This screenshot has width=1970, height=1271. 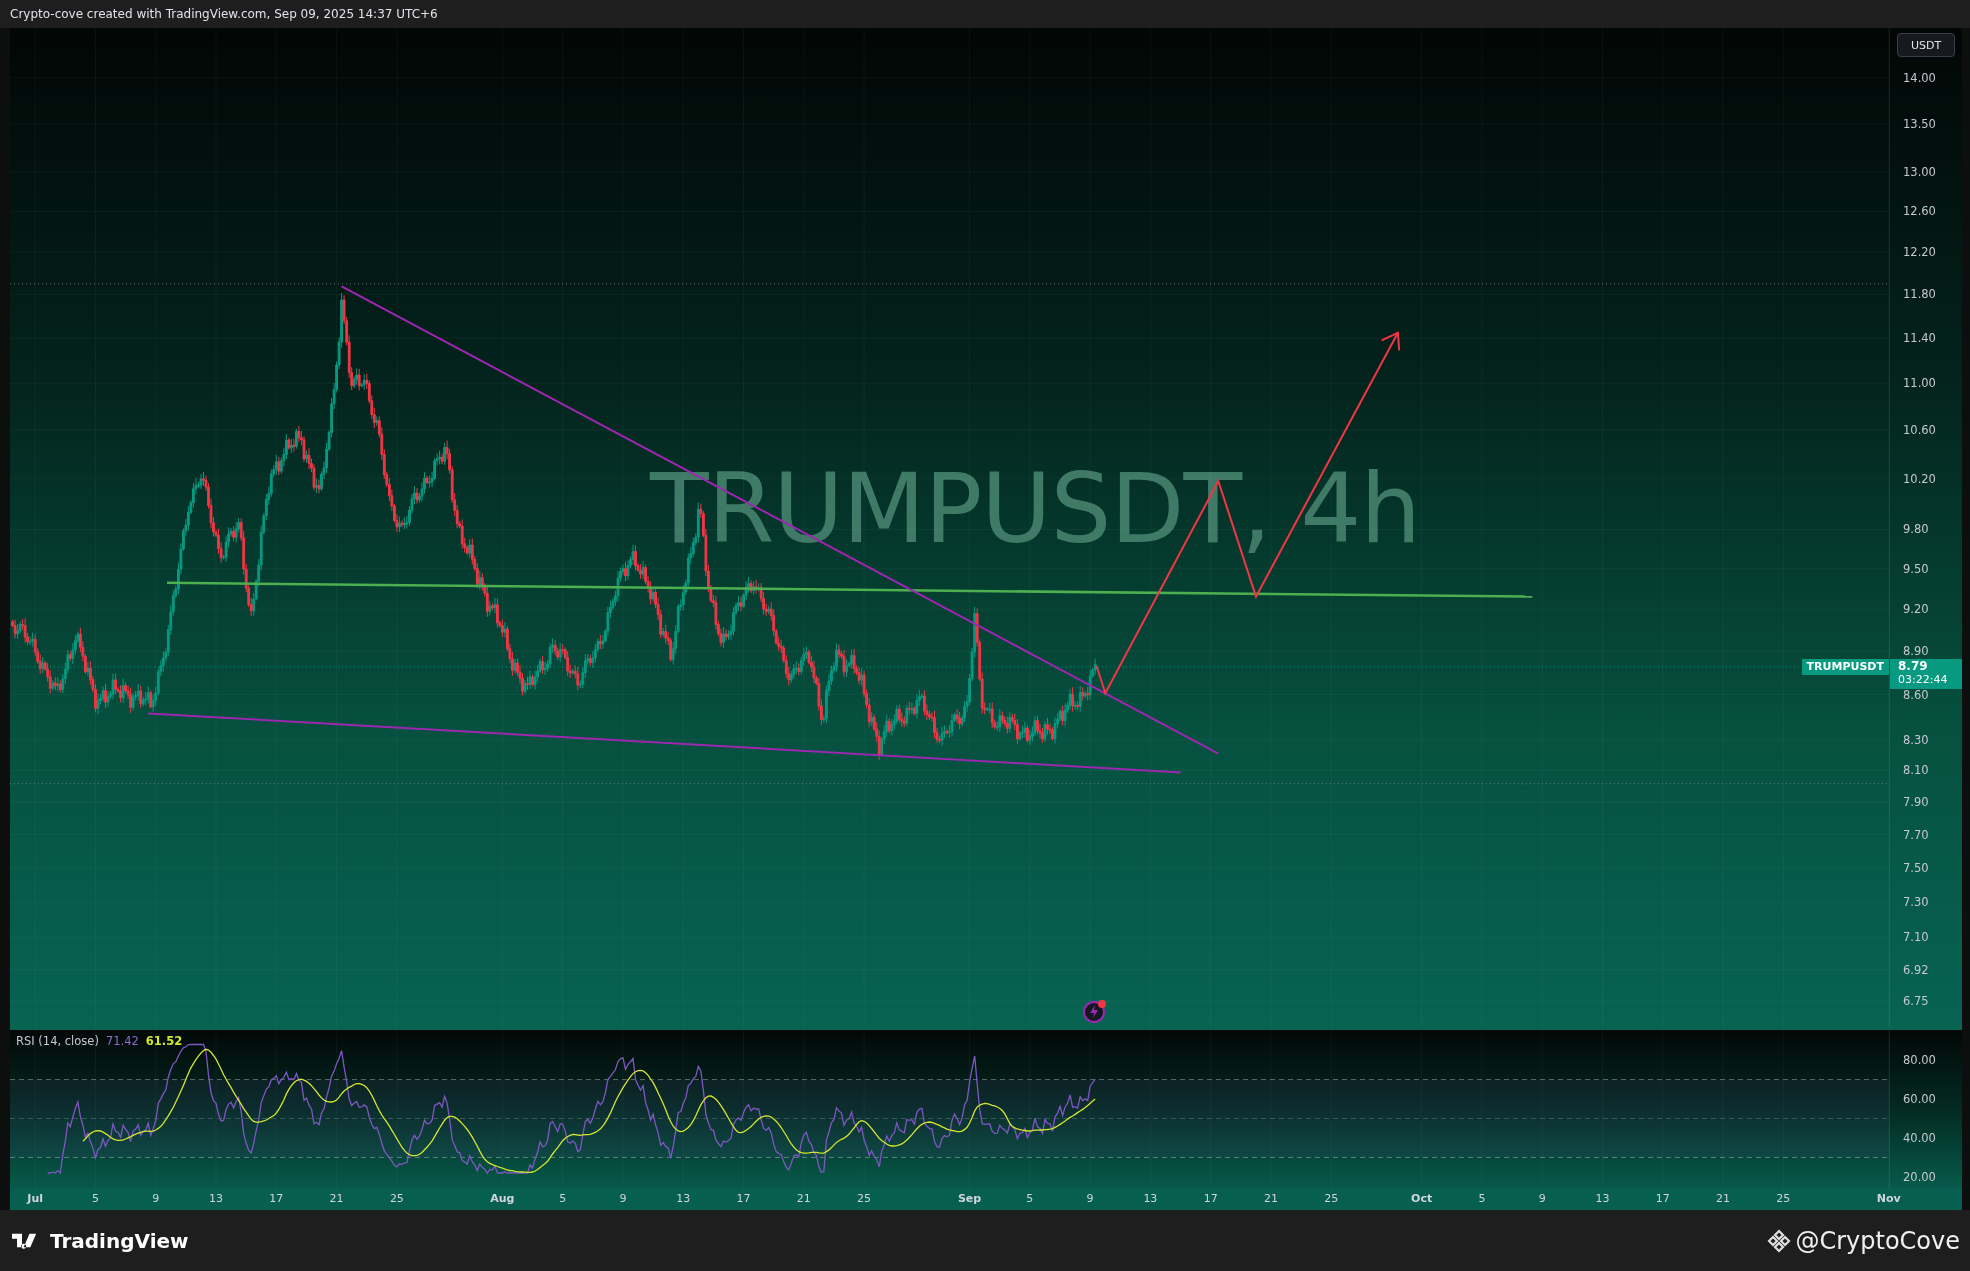 I want to click on rsi-value: 71.42, so click(x=122, y=1041).